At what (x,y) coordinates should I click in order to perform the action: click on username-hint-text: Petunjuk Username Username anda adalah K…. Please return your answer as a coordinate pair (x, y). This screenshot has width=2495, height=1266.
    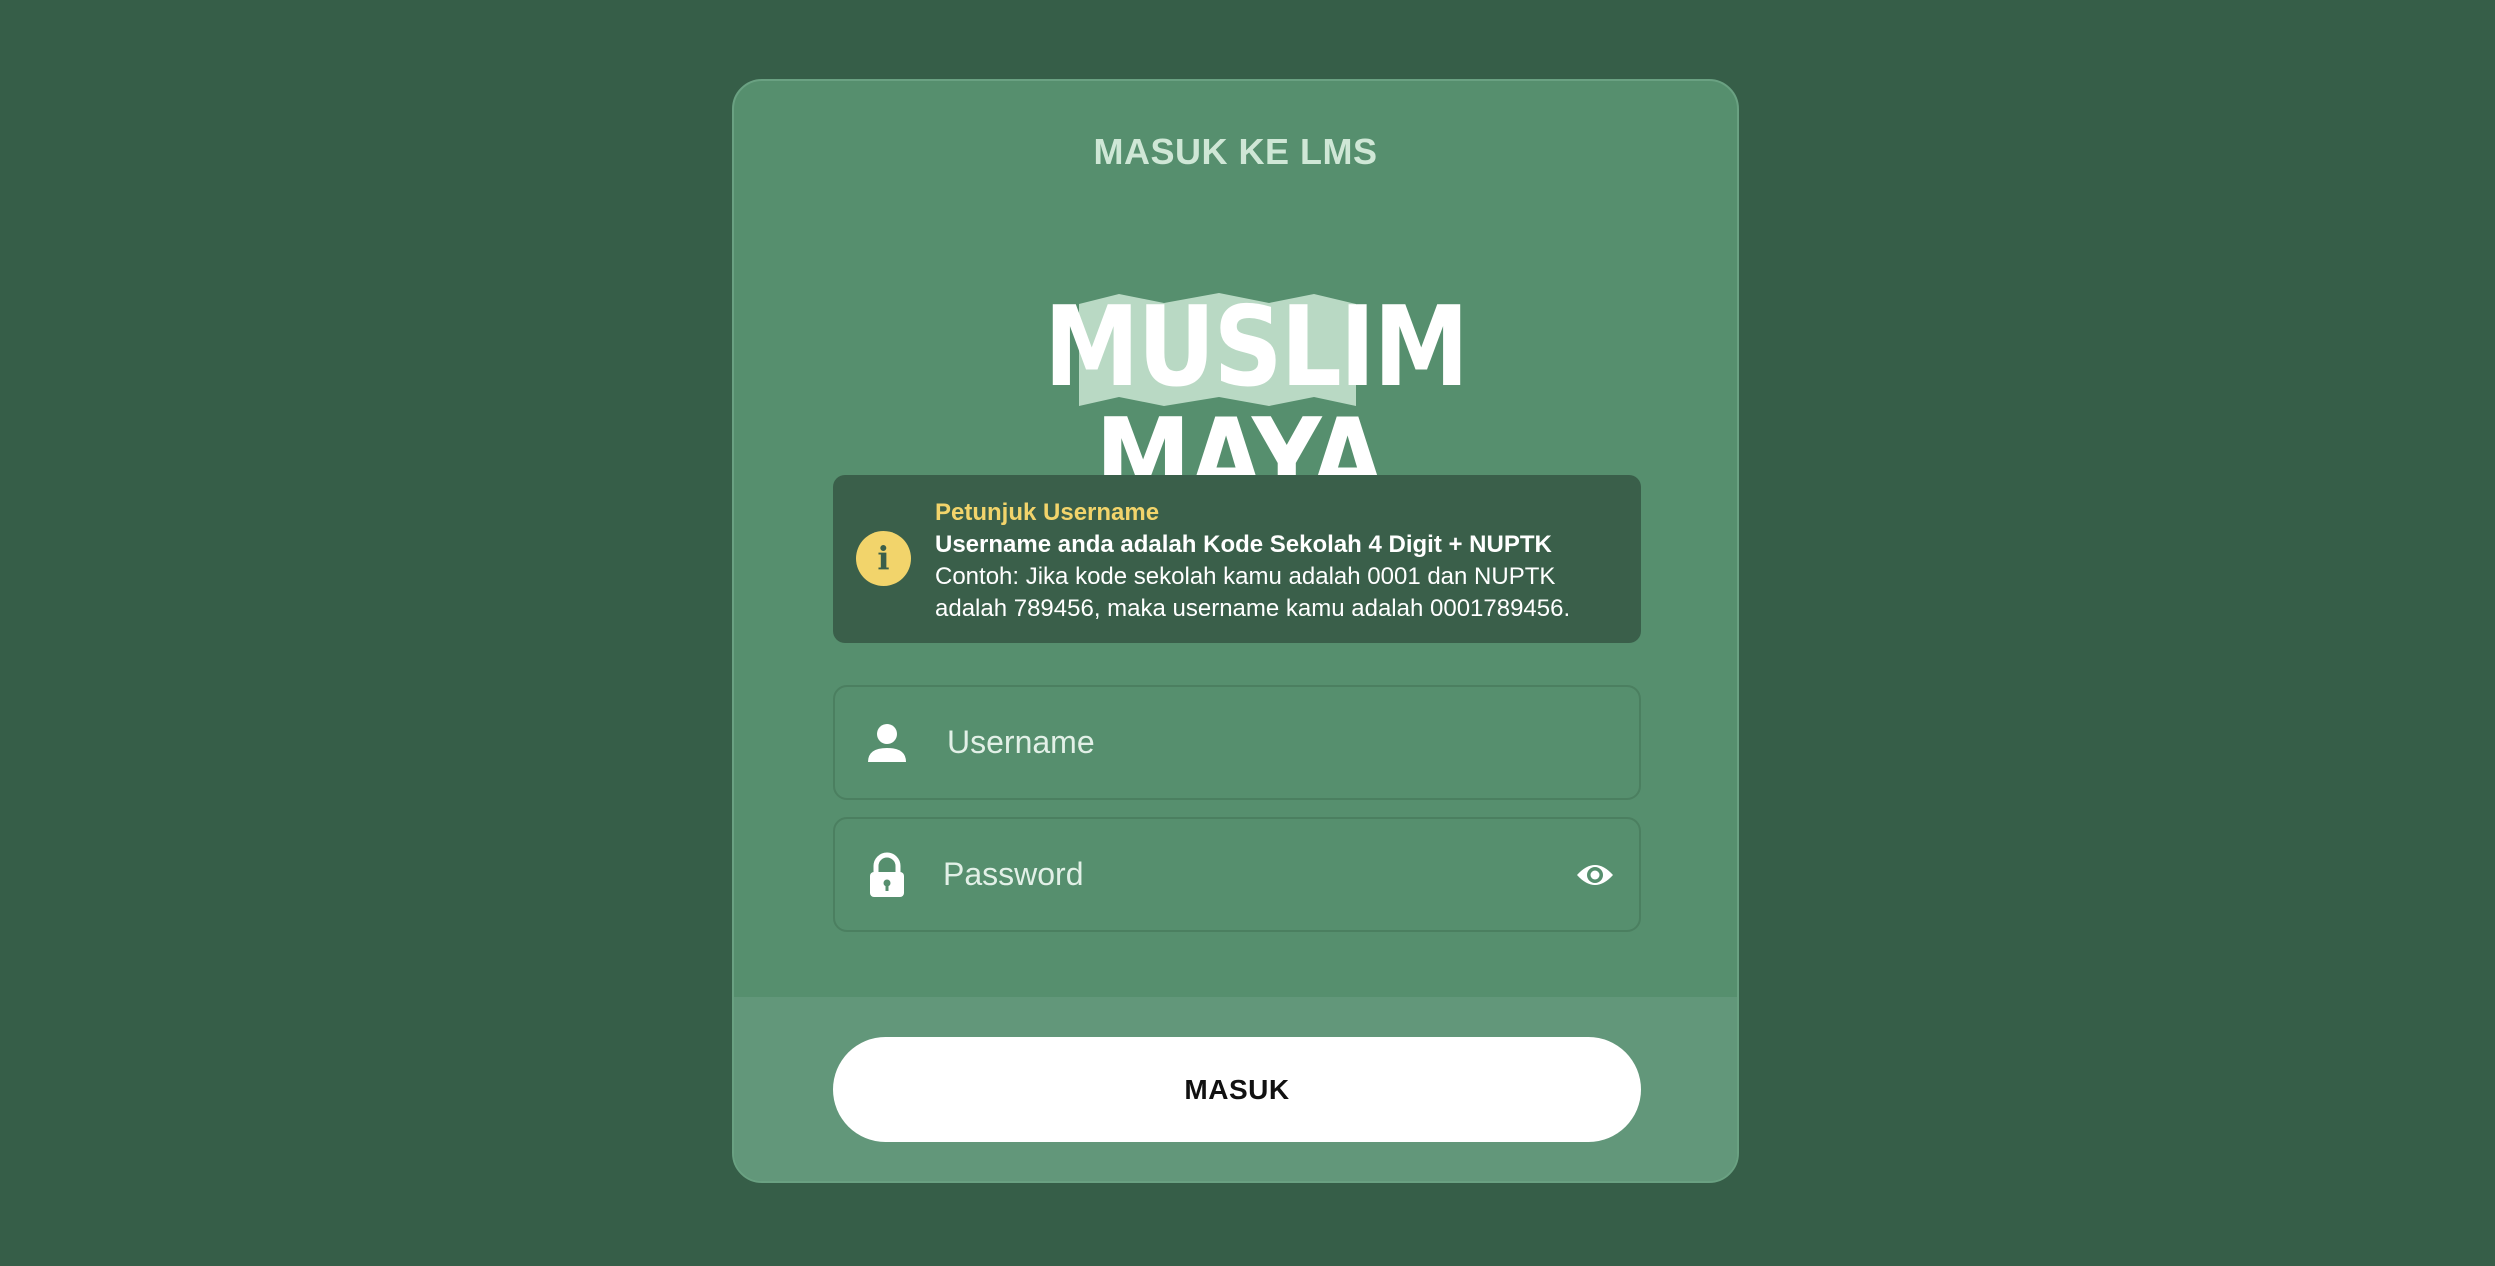
    Looking at the image, I should click on (1280, 561).